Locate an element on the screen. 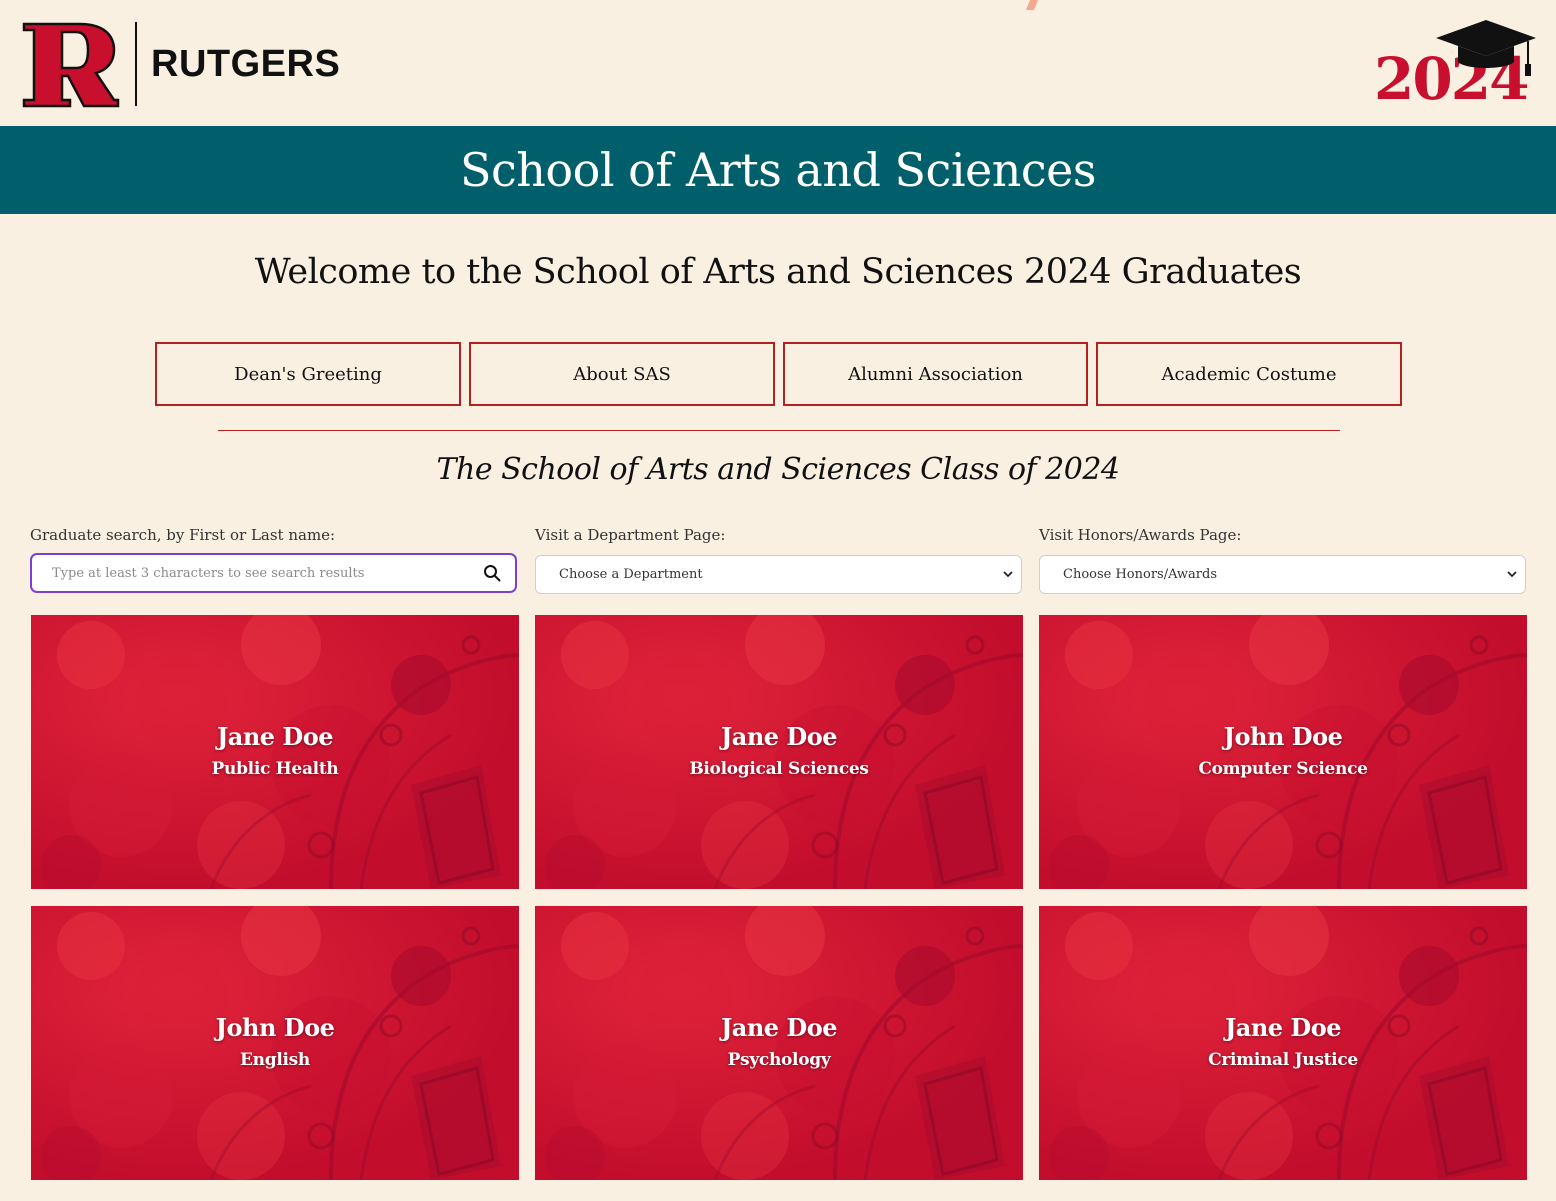  card-caption: Jane Doe Criminal Justice is located at coordinates (1283, 1043).